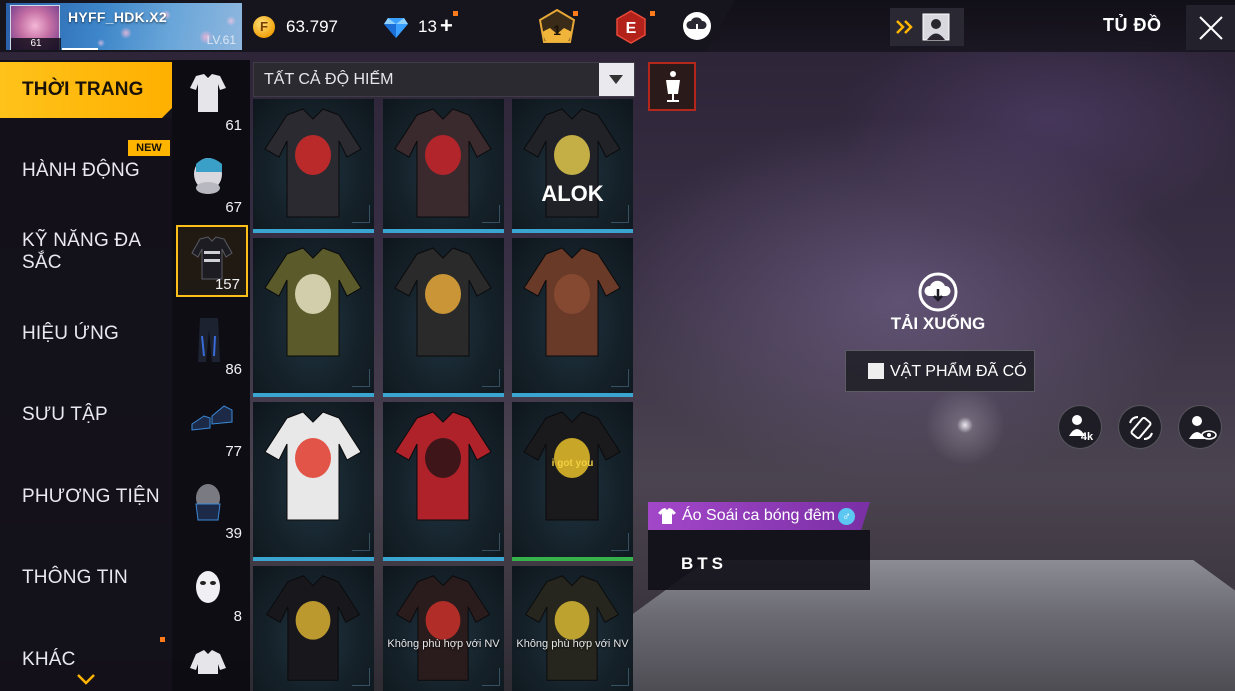  Describe the element at coordinates (572, 193) in the screenshot. I see `item-print-text: ALOK` at that location.